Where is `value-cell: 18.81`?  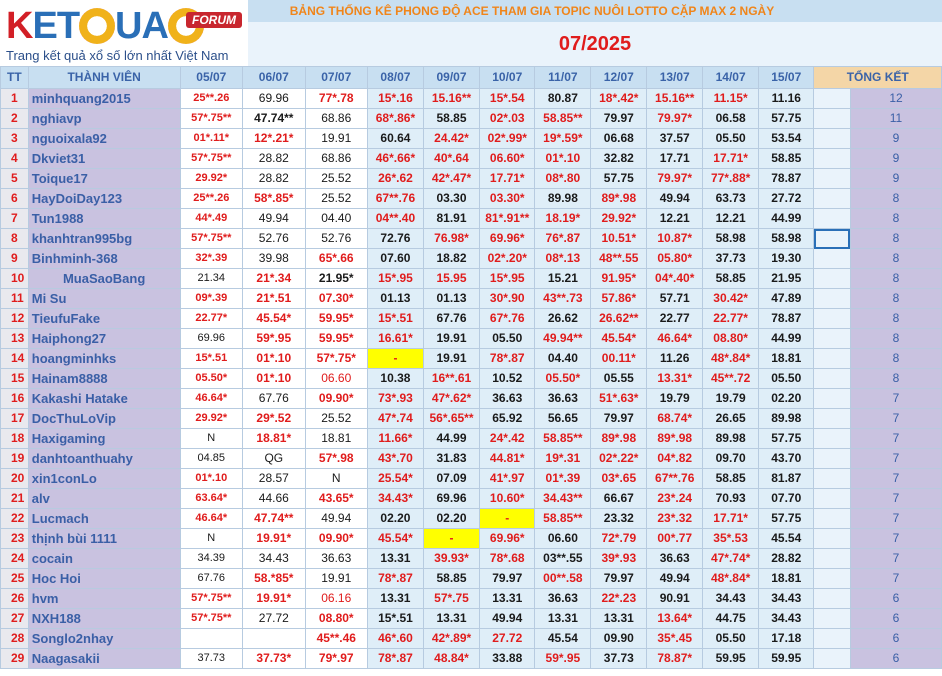
value-cell: 18.81 is located at coordinates (786, 358).